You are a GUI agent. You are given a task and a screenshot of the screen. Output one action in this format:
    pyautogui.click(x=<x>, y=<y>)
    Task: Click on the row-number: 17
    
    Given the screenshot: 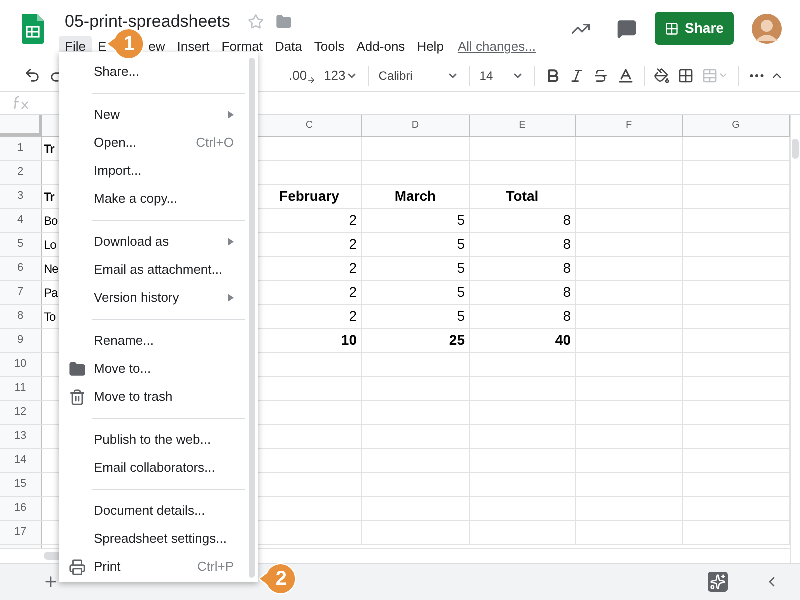 What is the action you would take?
    pyautogui.click(x=21, y=532)
    